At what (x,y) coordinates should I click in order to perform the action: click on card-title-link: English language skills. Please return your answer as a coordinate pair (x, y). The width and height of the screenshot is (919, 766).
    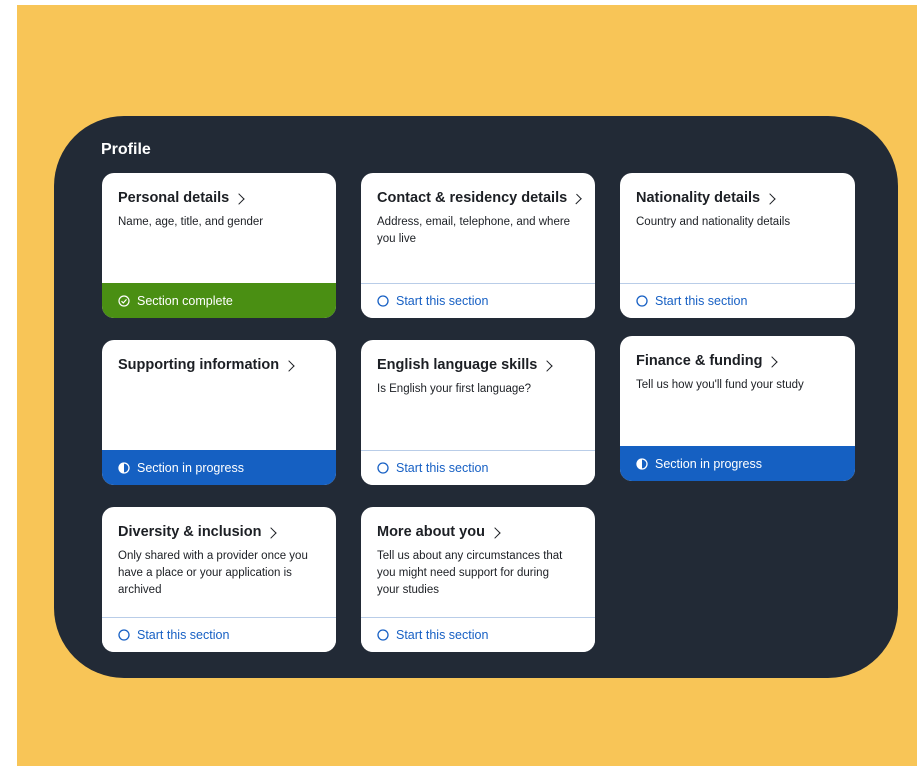
    Looking at the image, I should click on (478, 365).